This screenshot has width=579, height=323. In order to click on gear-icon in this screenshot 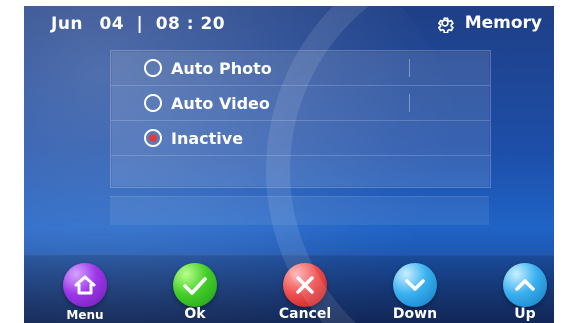, I will do `click(445, 25)`.